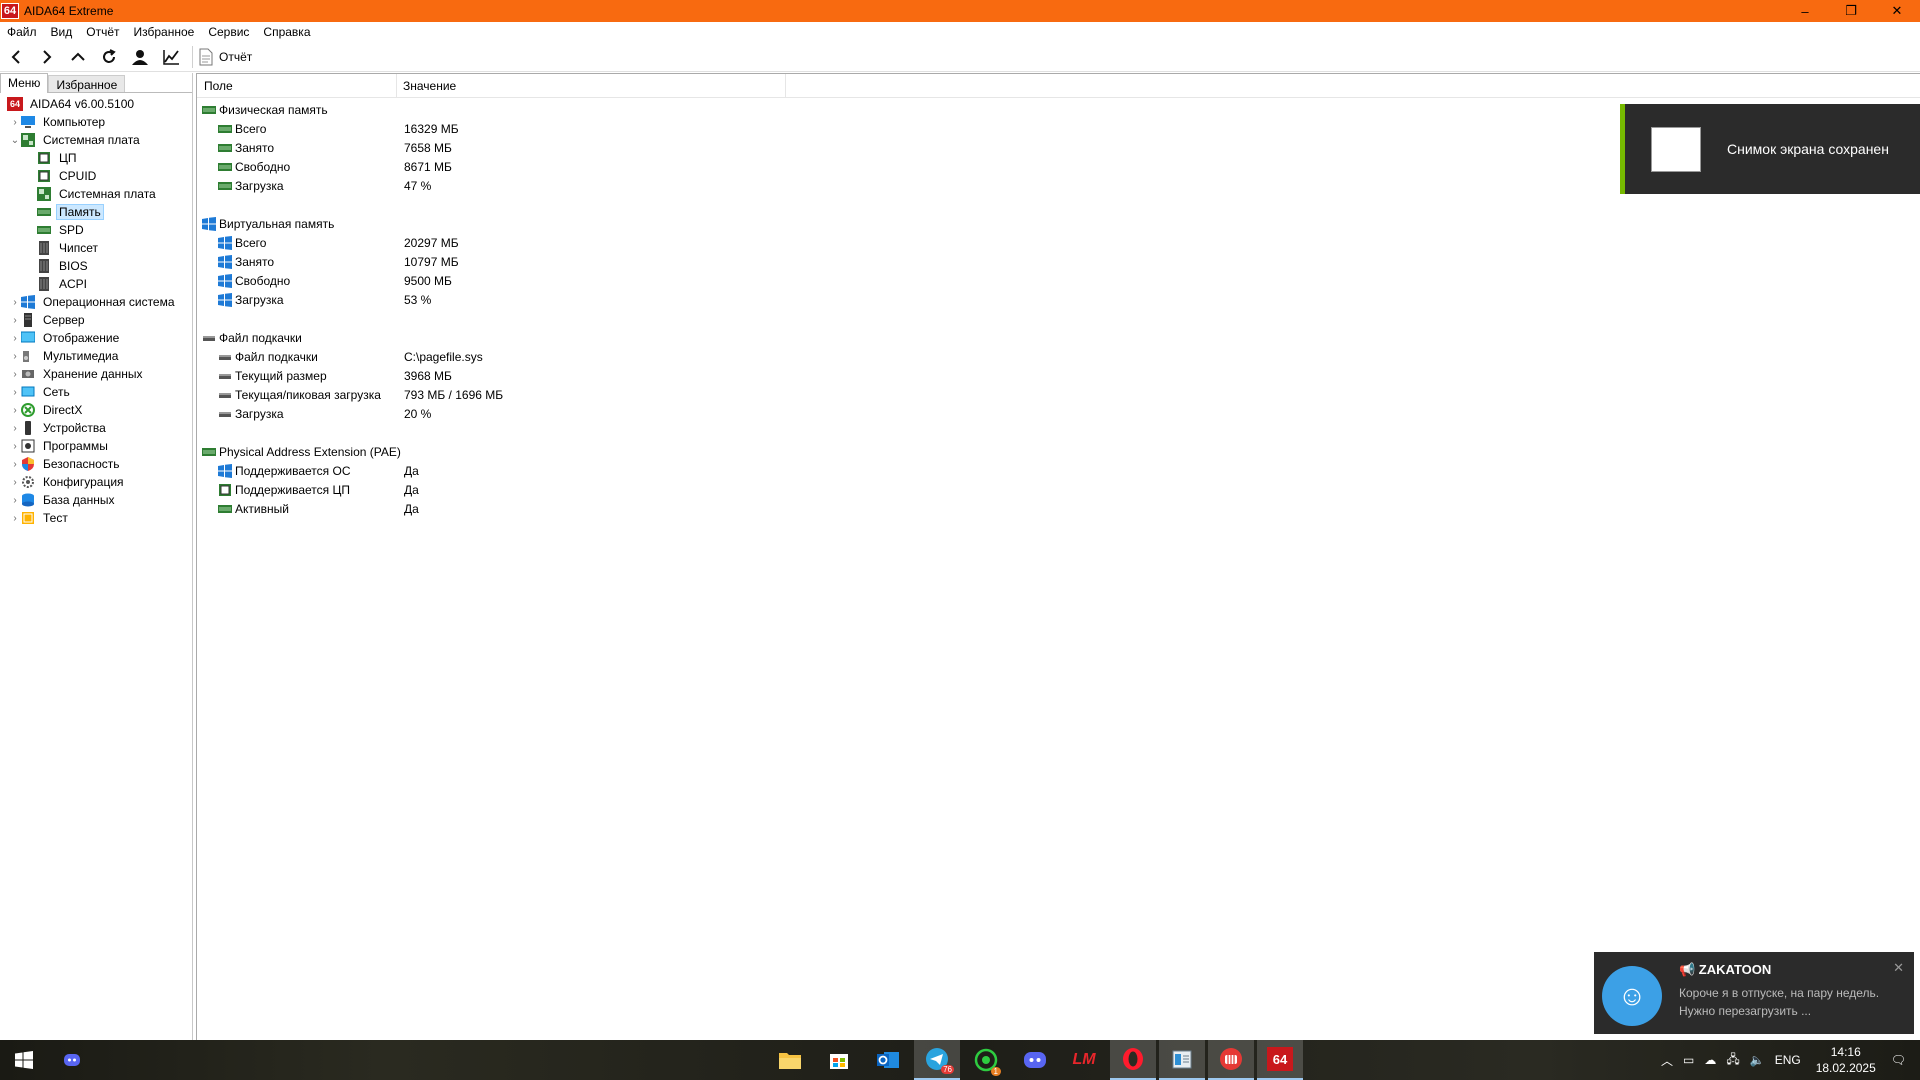 The height and width of the screenshot is (1080, 1920). I want to click on tree-item: › Сеть, so click(96, 392).